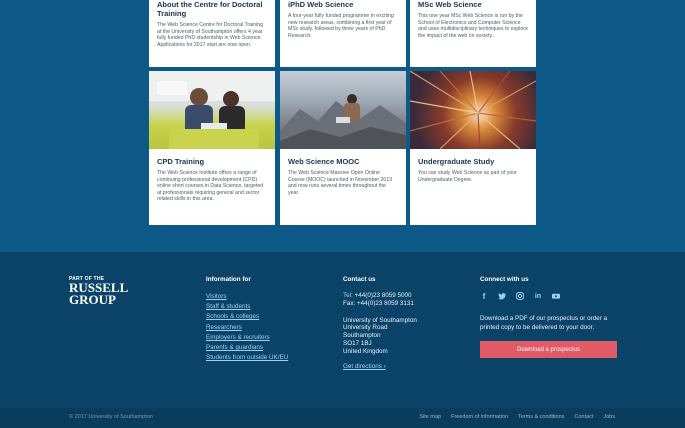 This screenshot has width=685, height=428. What do you see at coordinates (359, 279) in the screenshot?
I see `contact-heading: Contact us` at bounding box center [359, 279].